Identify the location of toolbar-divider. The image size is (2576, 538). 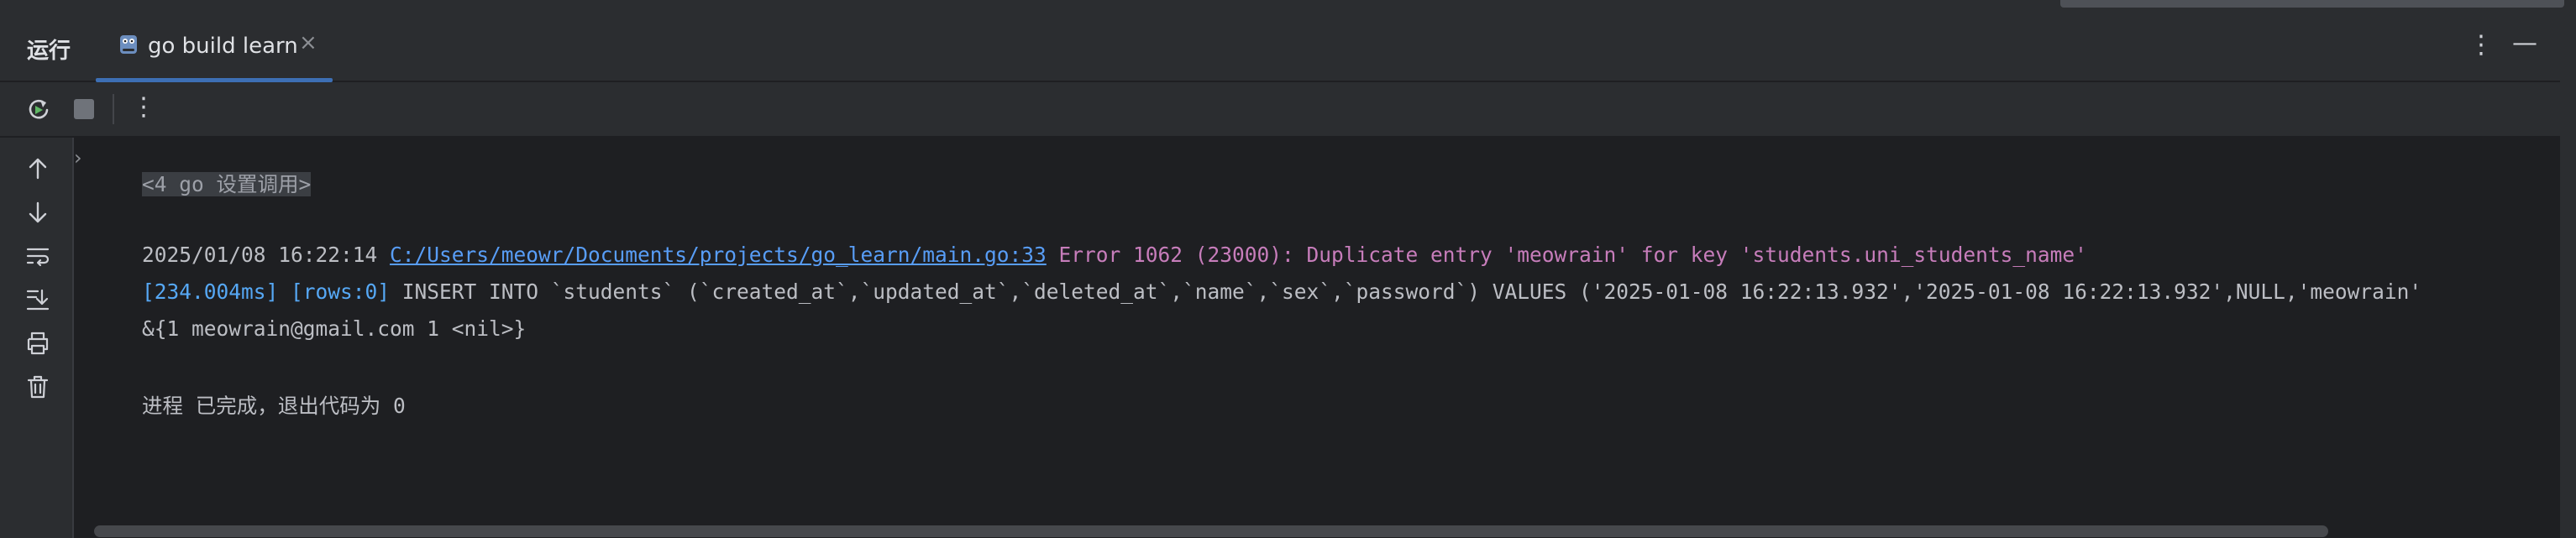
(113, 109).